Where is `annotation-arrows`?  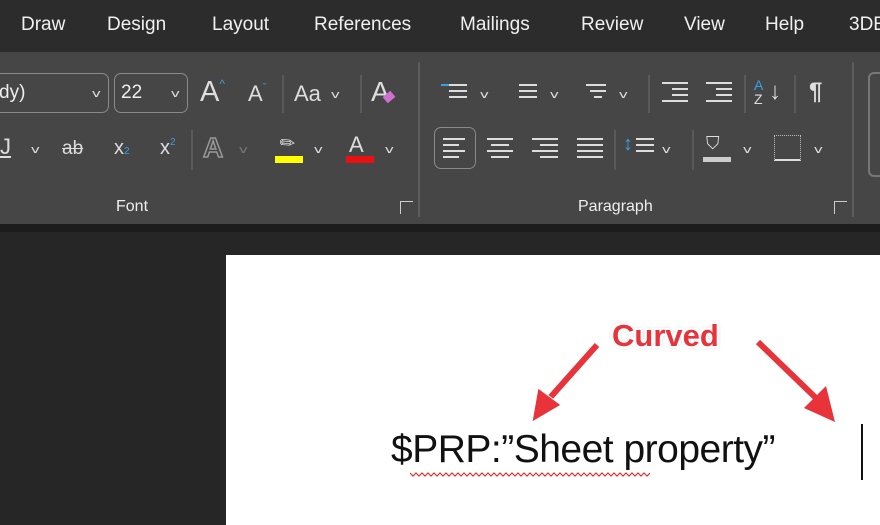
annotation-arrows is located at coordinates (683, 381).